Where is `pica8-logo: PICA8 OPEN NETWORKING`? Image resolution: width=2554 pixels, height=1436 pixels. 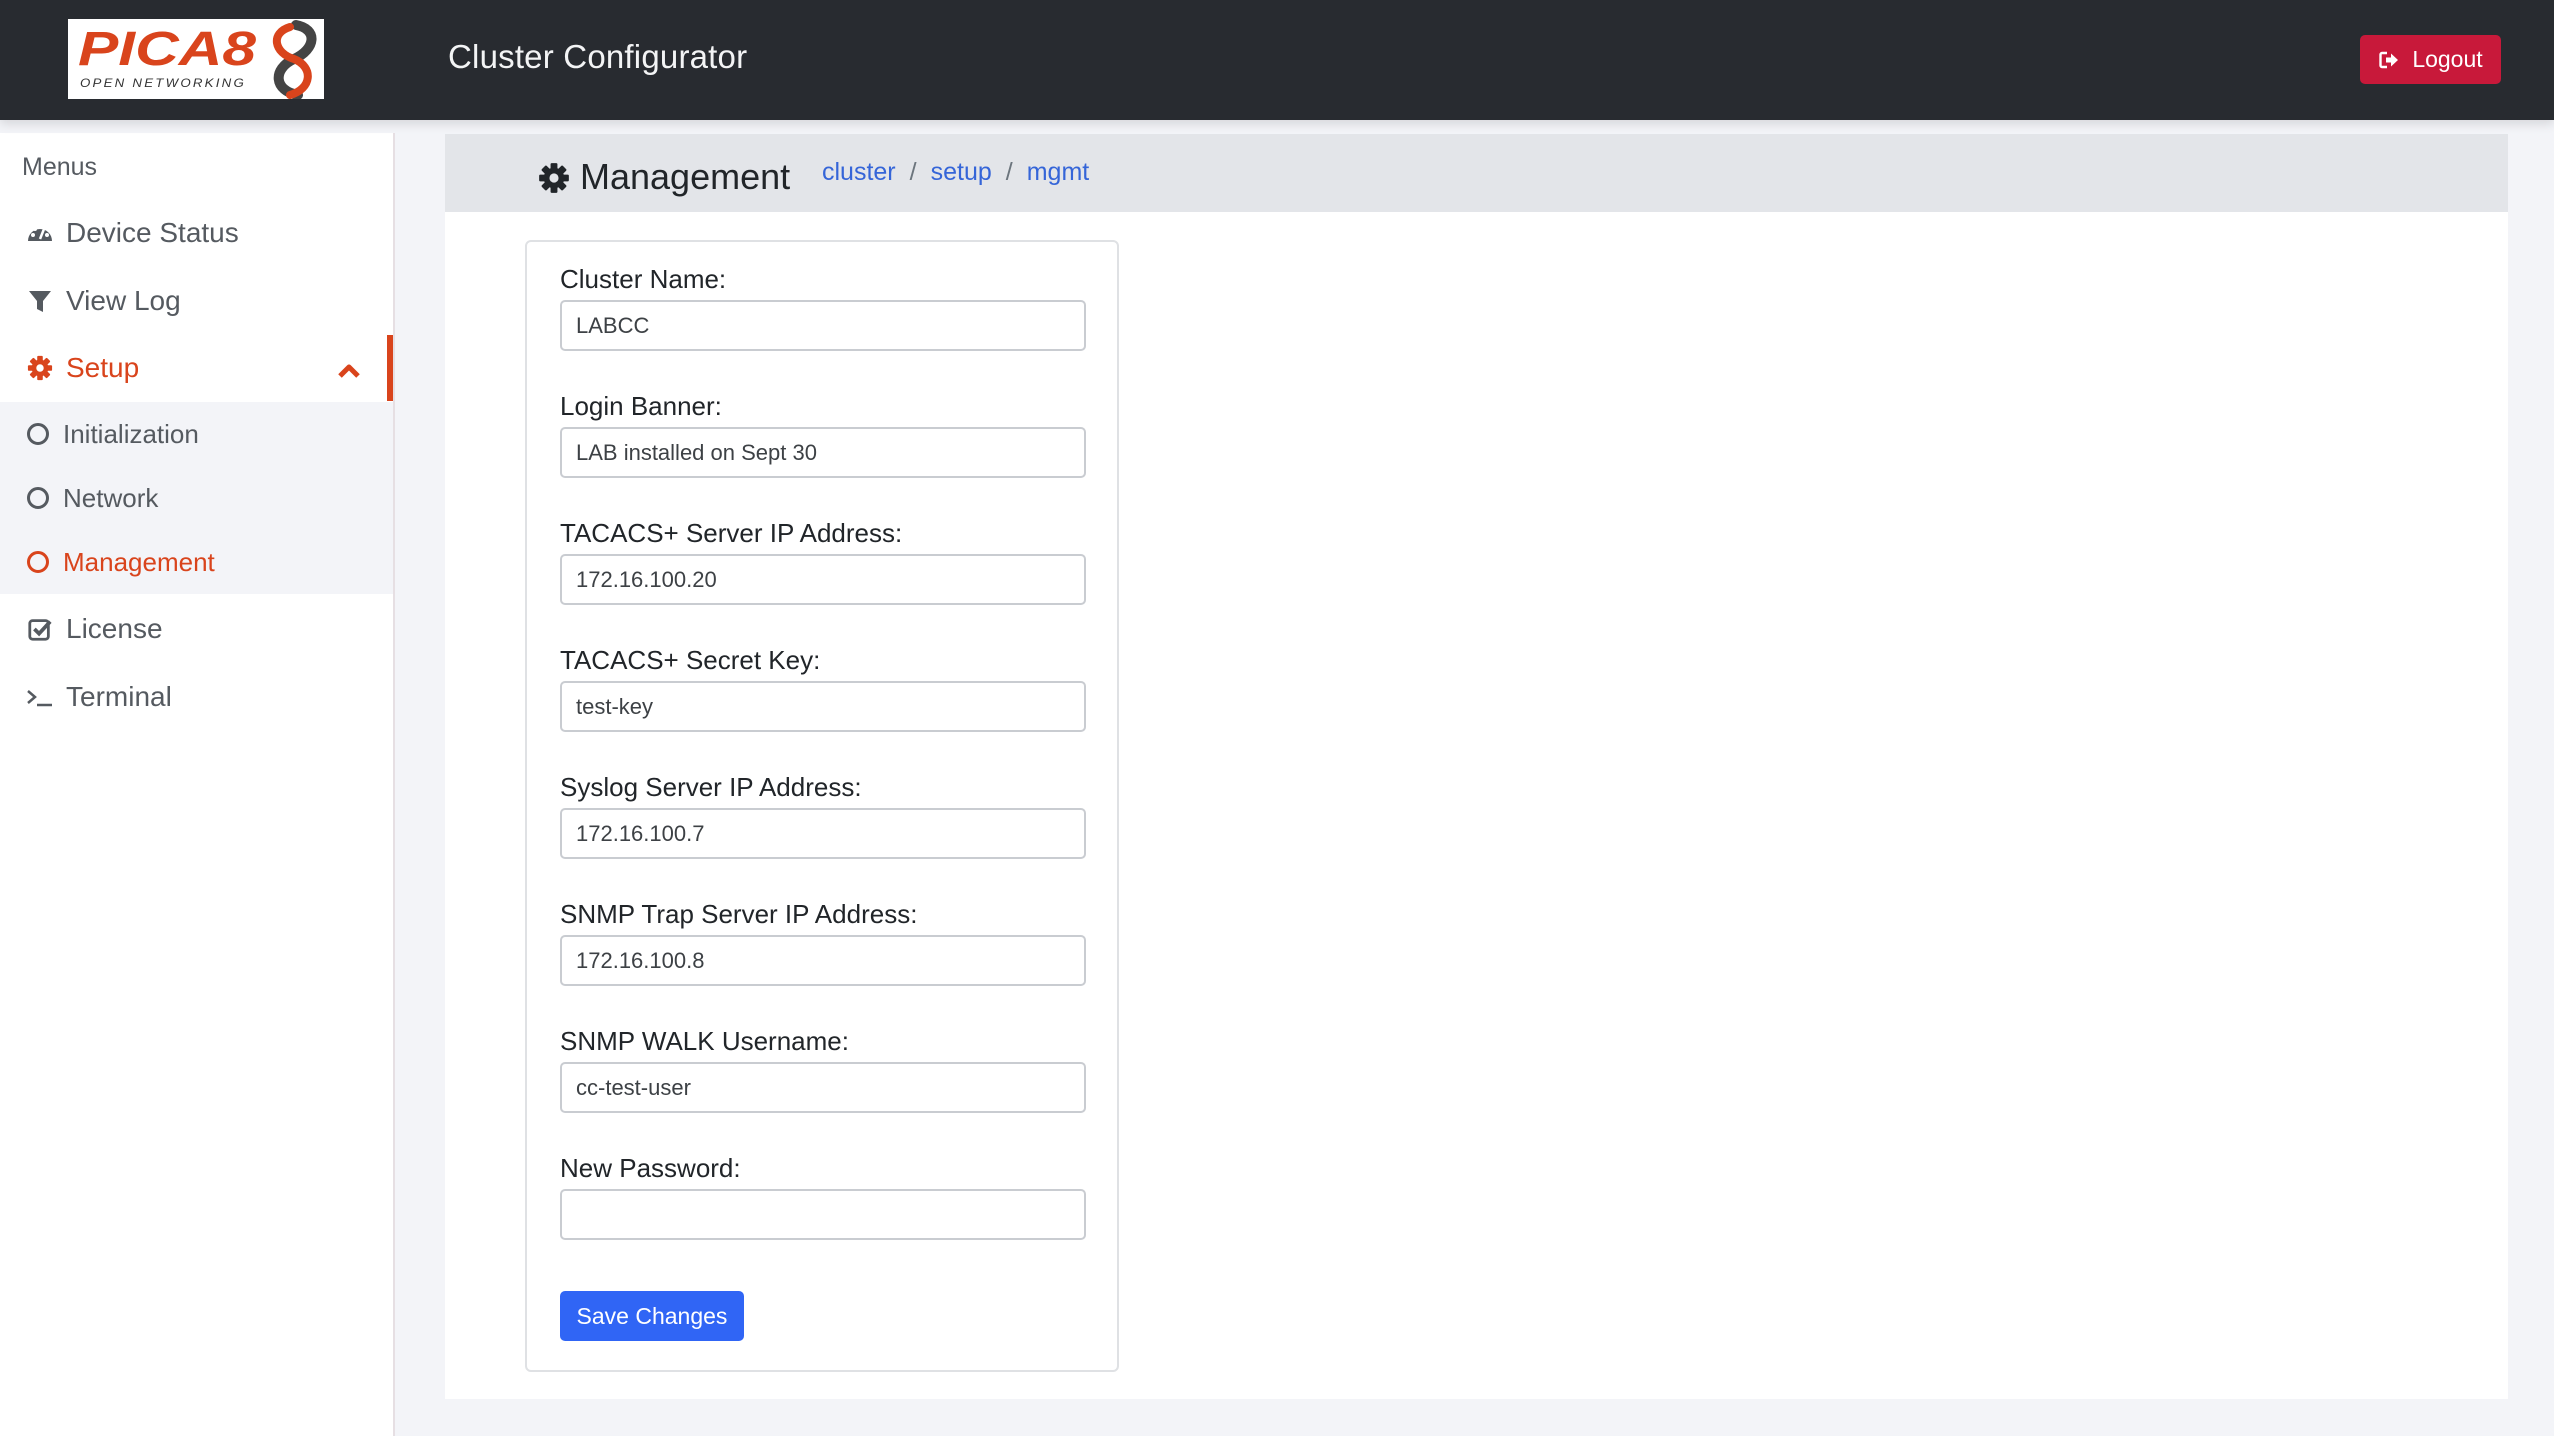
pica8-logo: PICA8 OPEN NETWORKING is located at coordinates (196, 59).